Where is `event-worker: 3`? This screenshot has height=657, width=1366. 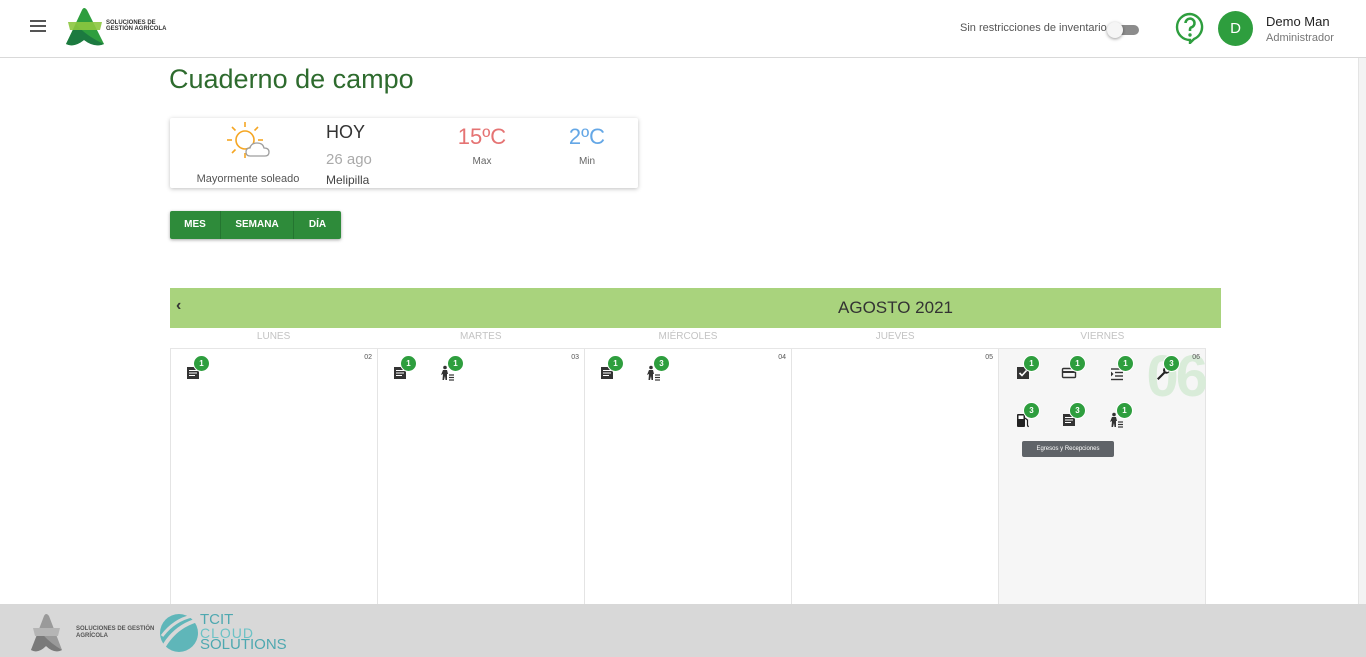
event-worker: 3 is located at coordinates (657, 369).